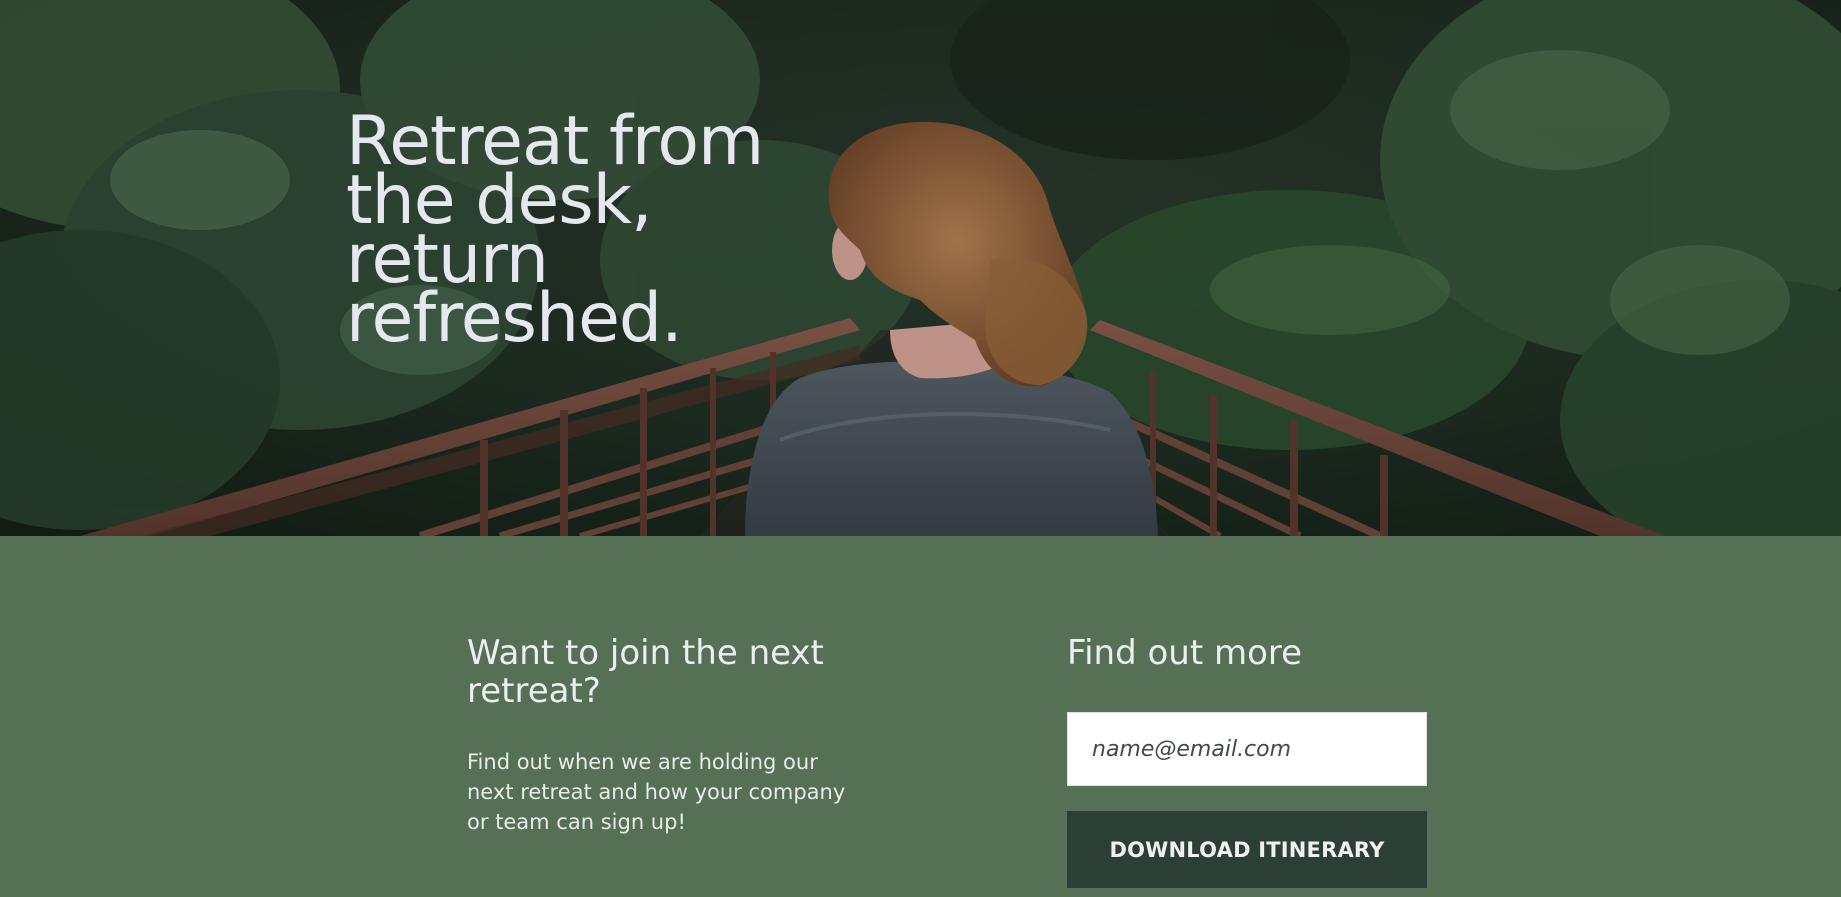 This screenshot has width=1841, height=897. What do you see at coordinates (1247, 849) in the screenshot?
I see `download-itinerary-button: DOWNLOAD ITINERARY` at bounding box center [1247, 849].